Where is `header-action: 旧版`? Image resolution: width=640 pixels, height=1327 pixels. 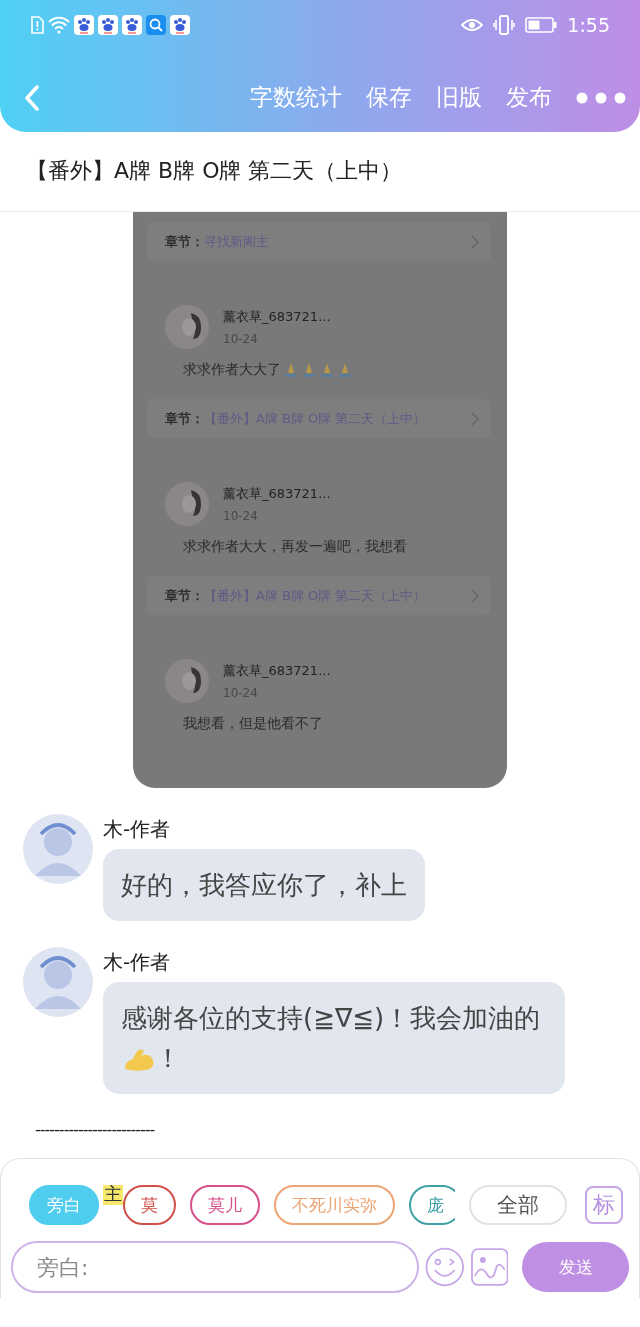 header-action: 旧版 is located at coordinates (459, 97).